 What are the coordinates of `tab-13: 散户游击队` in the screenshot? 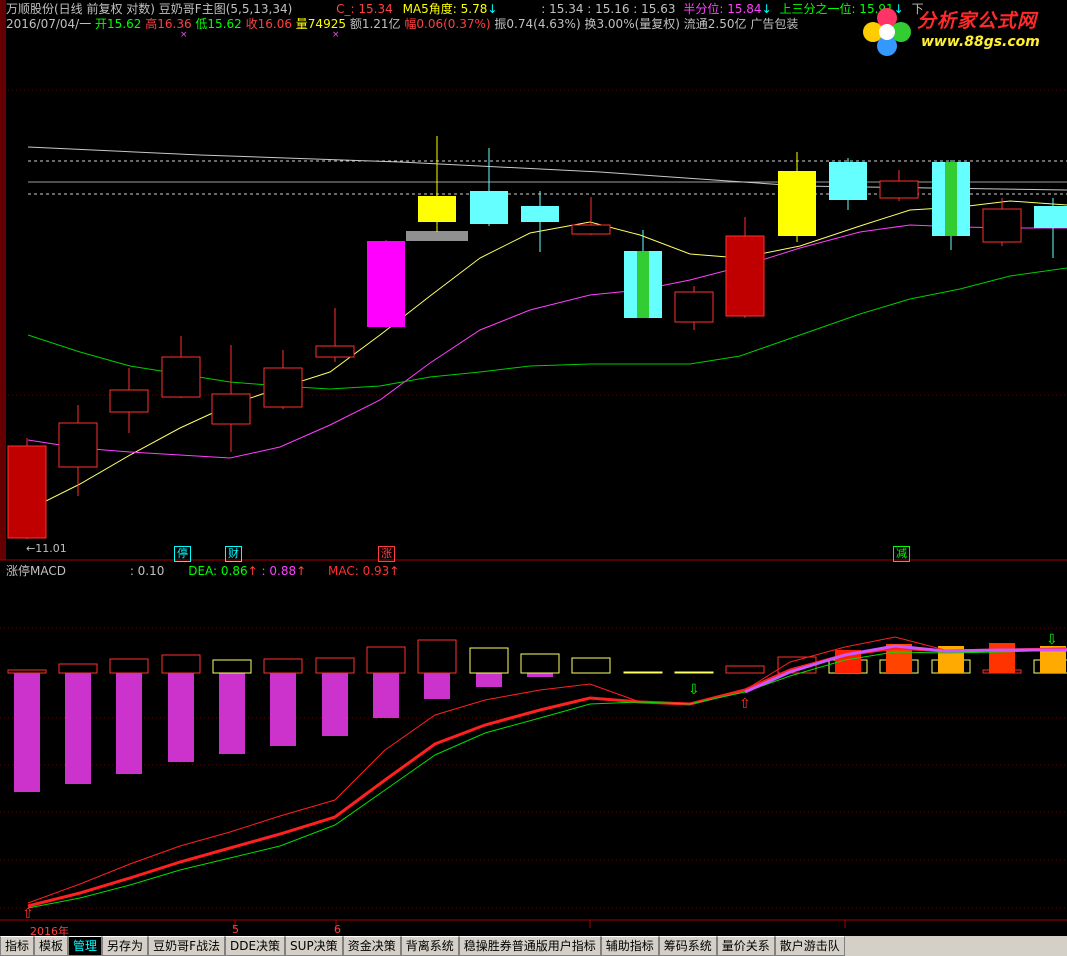 It's located at (809, 946).